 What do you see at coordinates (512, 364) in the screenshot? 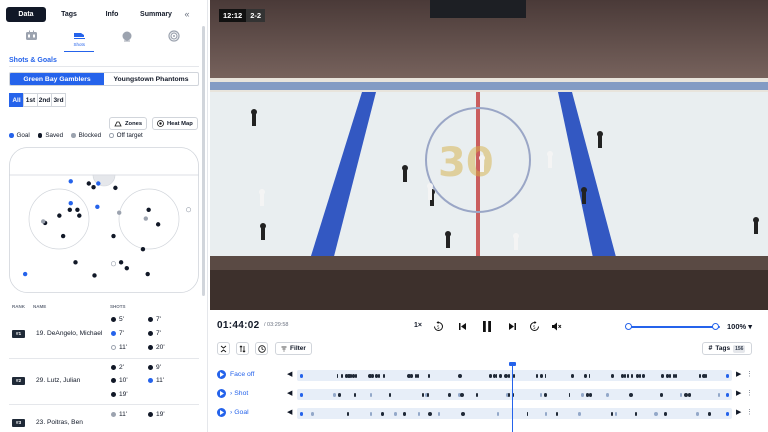
I see `playhead-handle` at bounding box center [512, 364].